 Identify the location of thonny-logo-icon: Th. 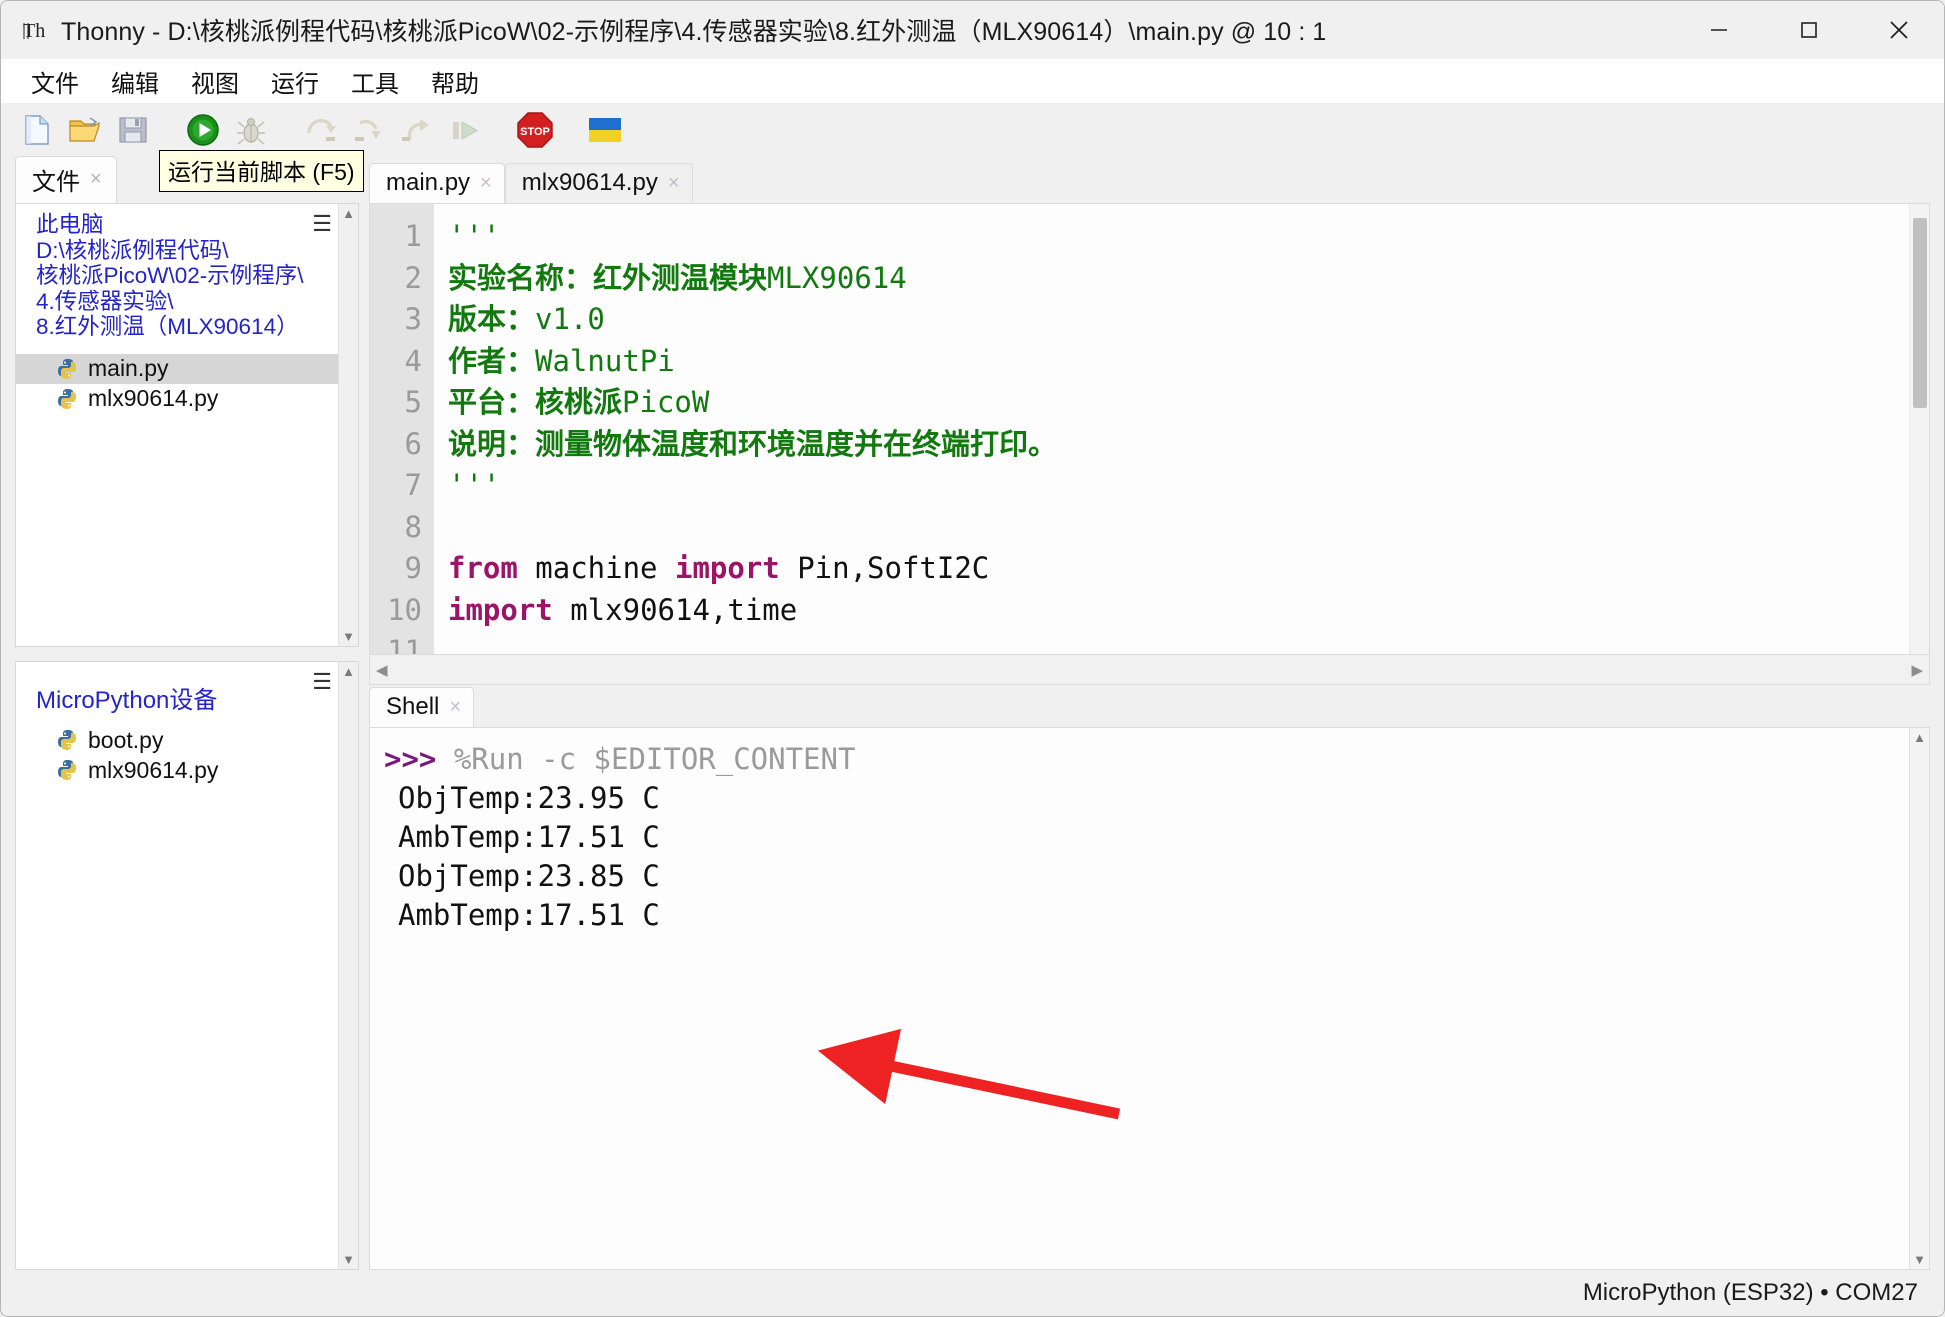
(36, 30).